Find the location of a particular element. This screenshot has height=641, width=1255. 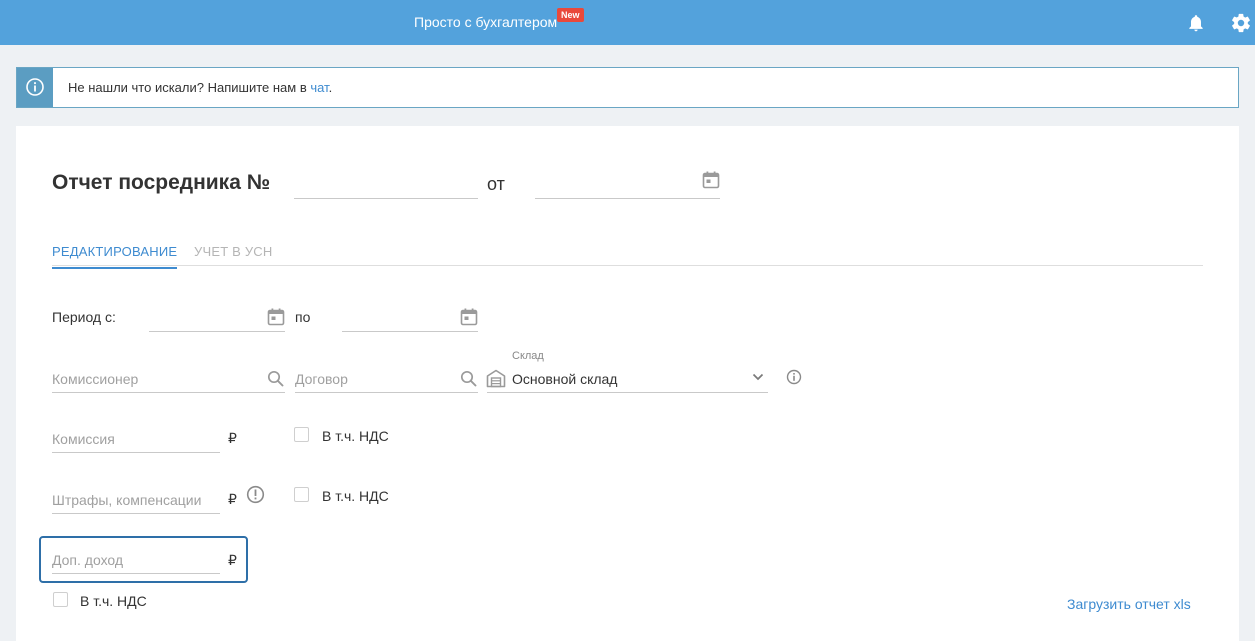

period-to-input is located at coordinates (410, 318).